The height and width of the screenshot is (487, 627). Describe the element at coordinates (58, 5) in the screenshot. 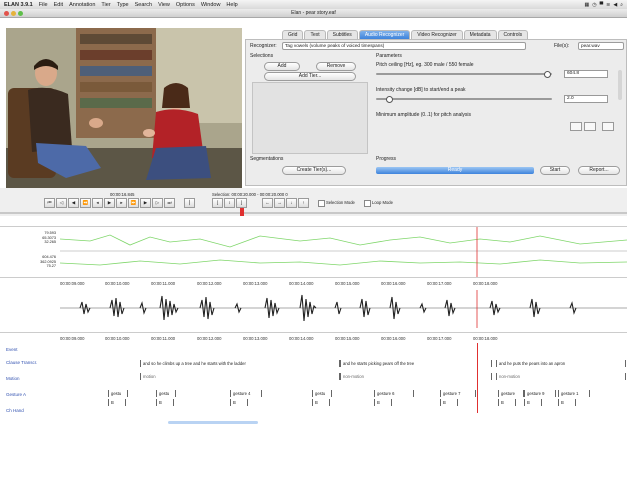

I see `menu-edit: Edit` at that location.